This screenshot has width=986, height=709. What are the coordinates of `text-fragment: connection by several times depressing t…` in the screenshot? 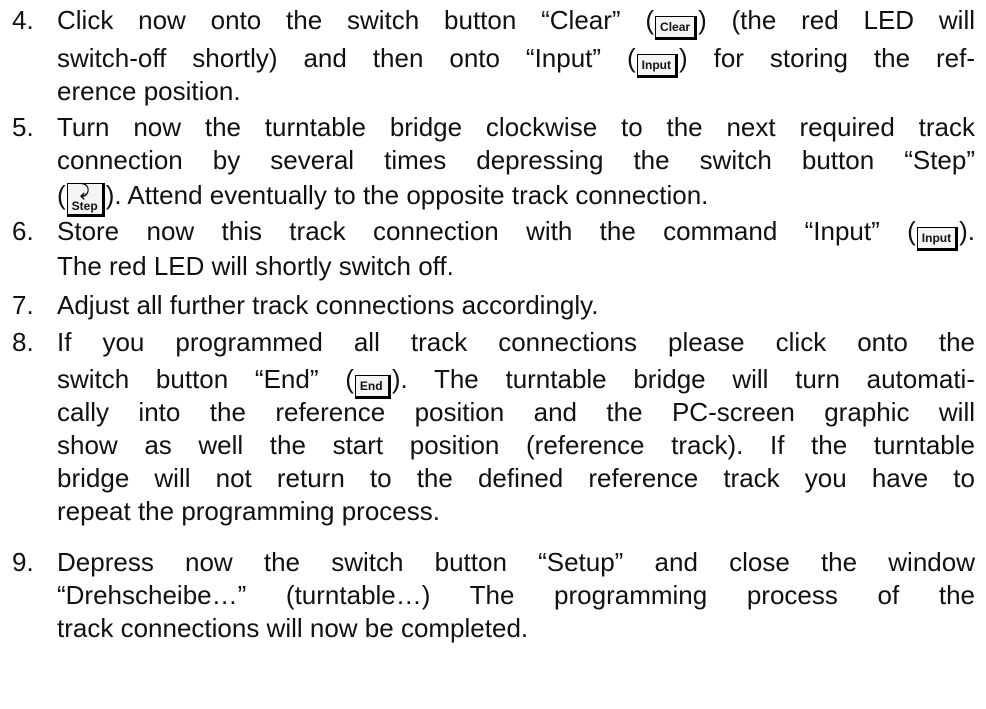 It's located at (516, 160).